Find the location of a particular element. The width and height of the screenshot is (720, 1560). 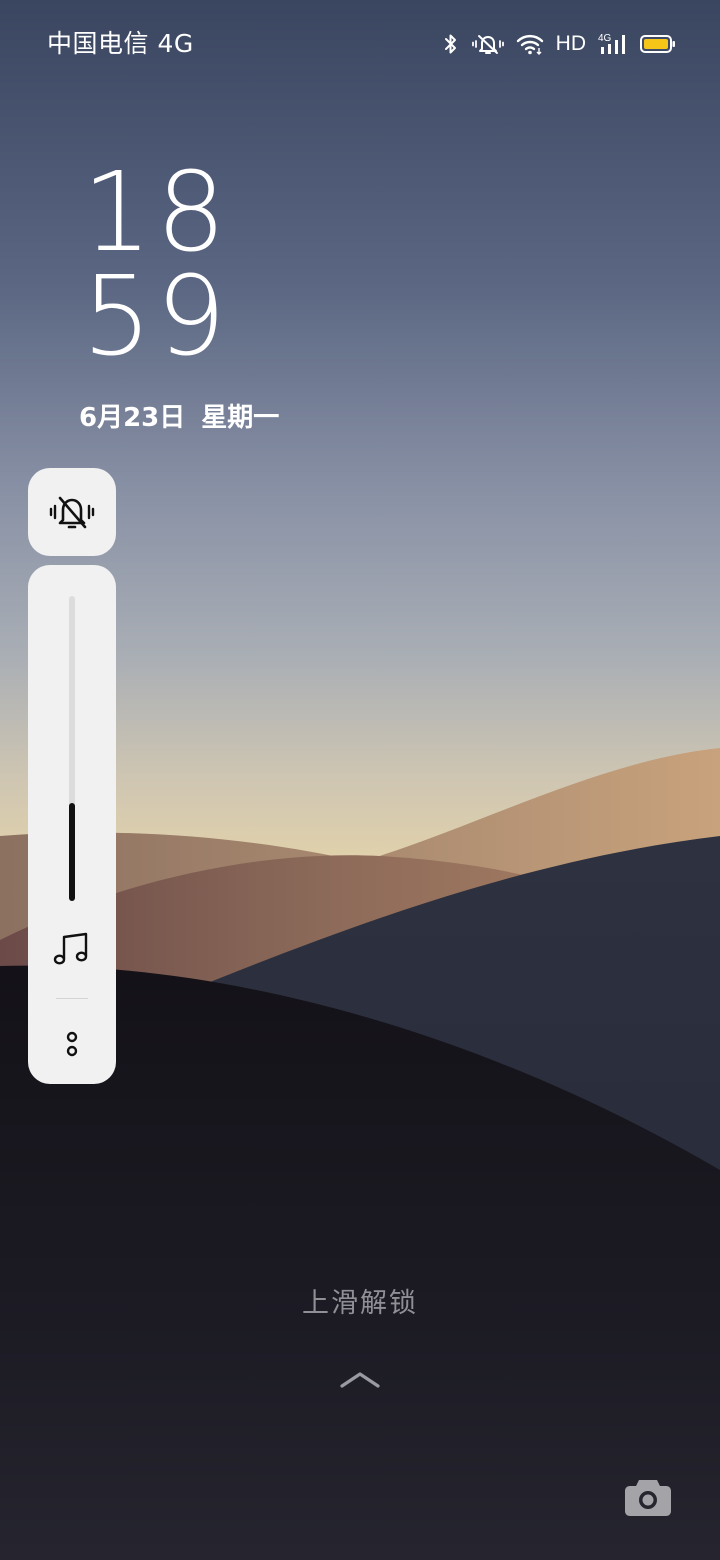

clock-minute: 59 is located at coordinates (156, 316).